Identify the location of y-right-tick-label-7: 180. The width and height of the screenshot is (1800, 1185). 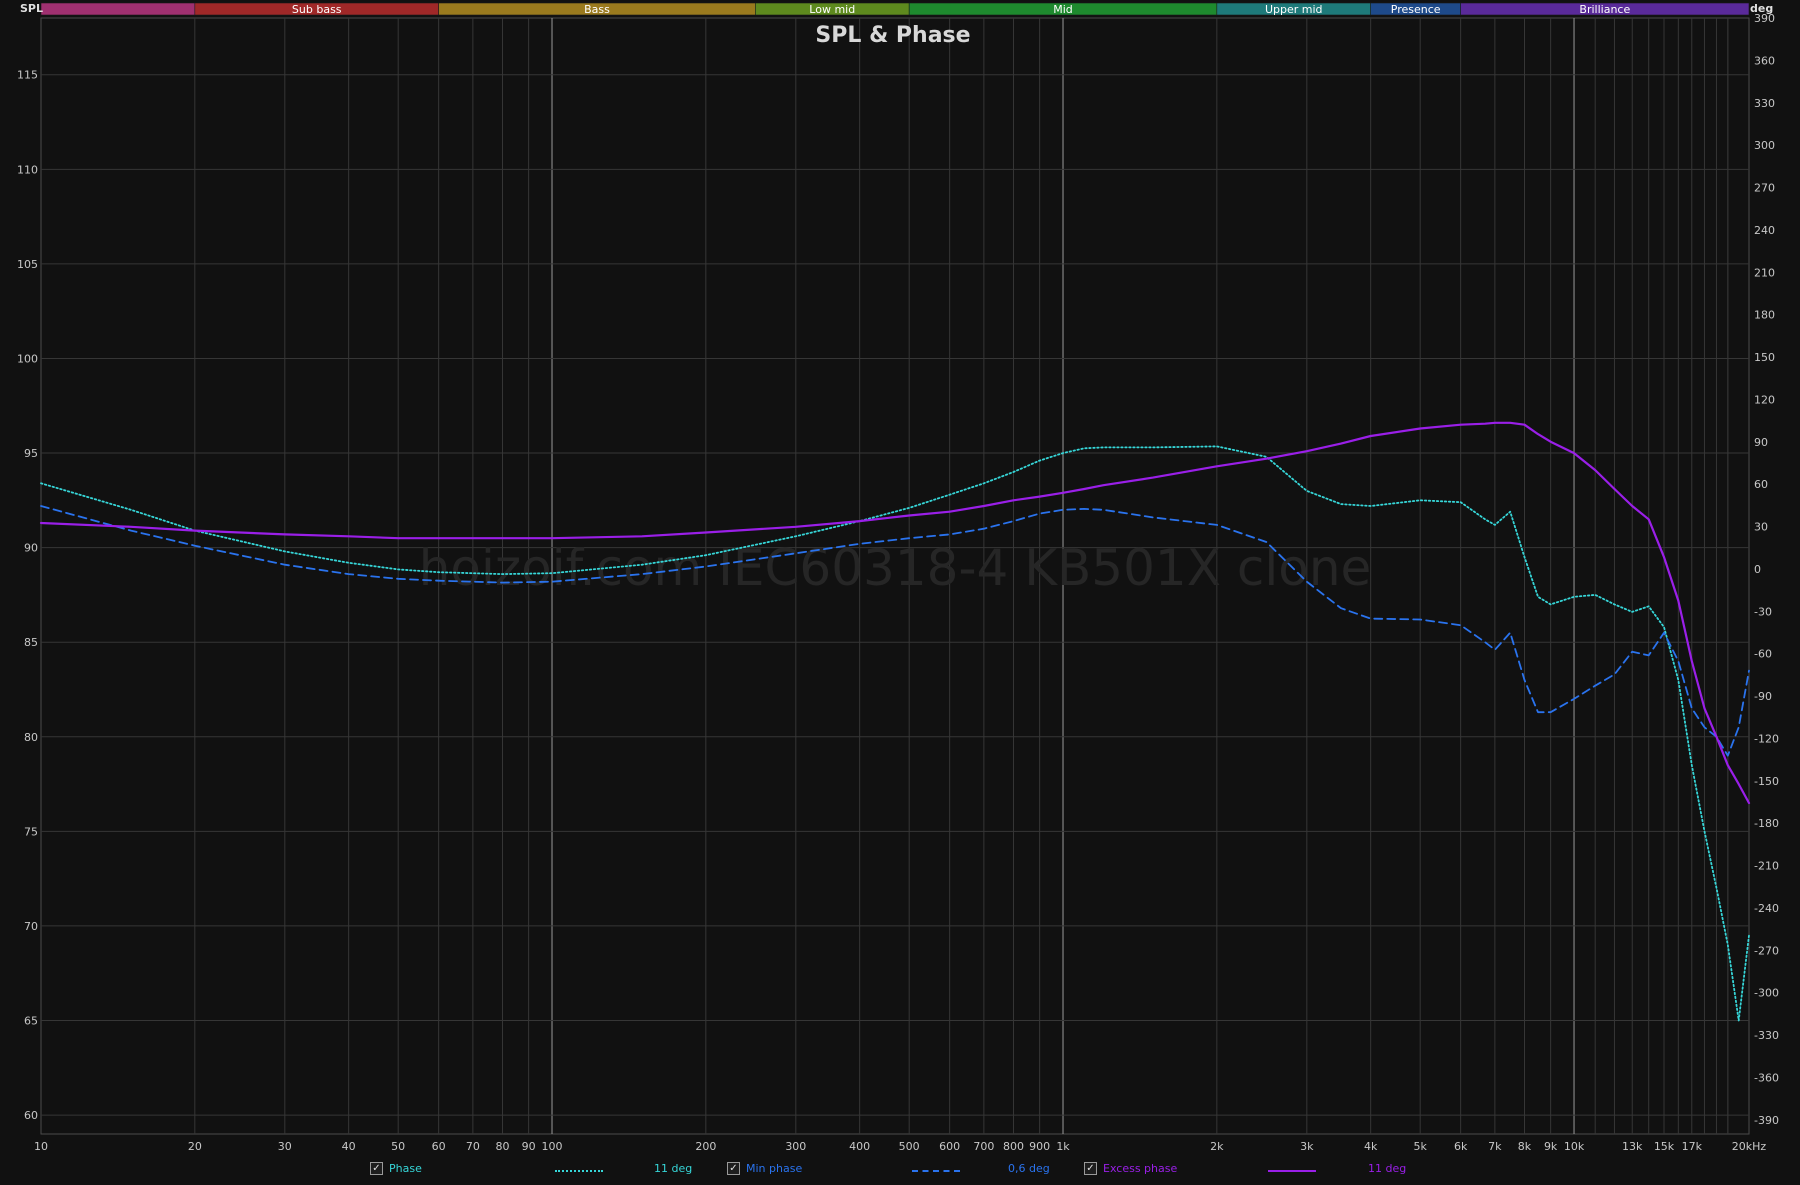
(1764, 315).